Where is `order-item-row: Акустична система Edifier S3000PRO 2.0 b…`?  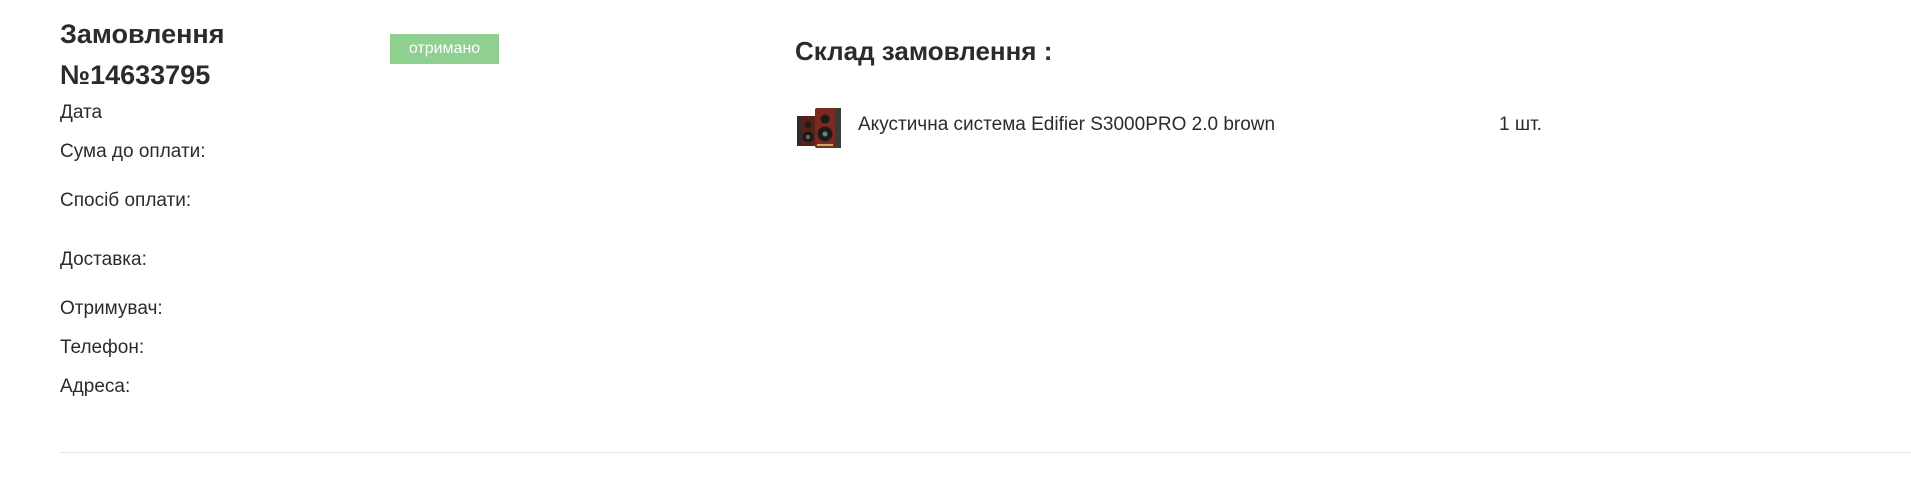
order-item-row: Акустична система Edifier S3000PRO 2.0 b… is located at coordinates (1195, 127).